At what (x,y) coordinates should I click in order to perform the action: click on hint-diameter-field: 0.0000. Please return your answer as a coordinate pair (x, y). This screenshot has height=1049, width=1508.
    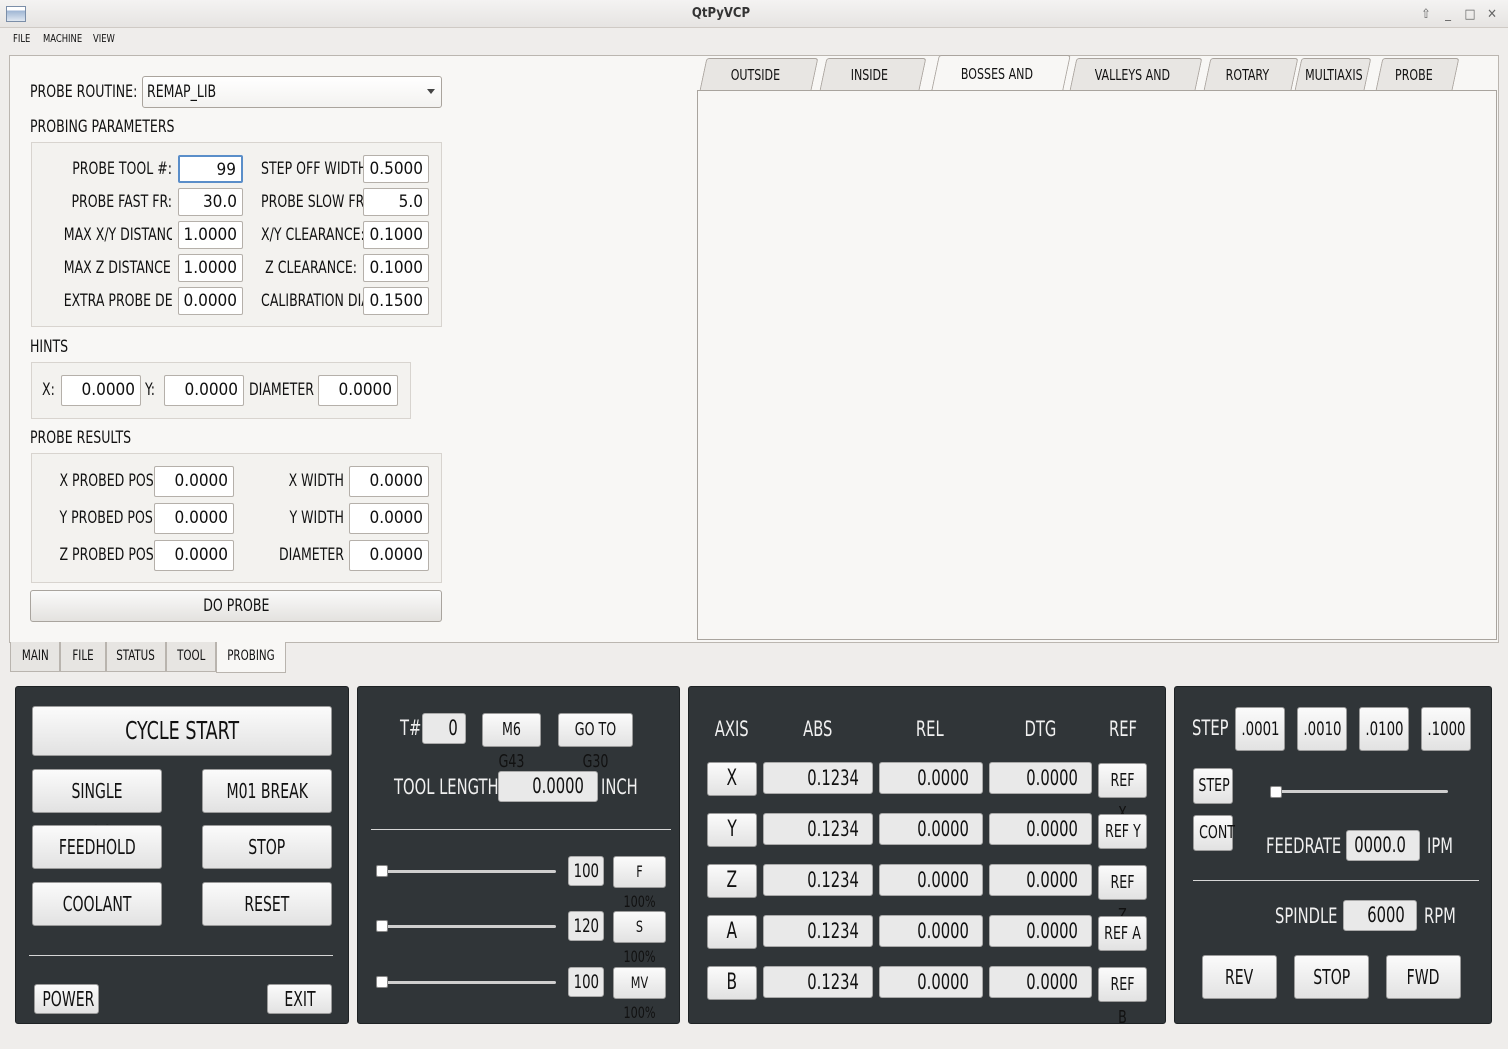
    Looking at the image, I should click on (358, 390).